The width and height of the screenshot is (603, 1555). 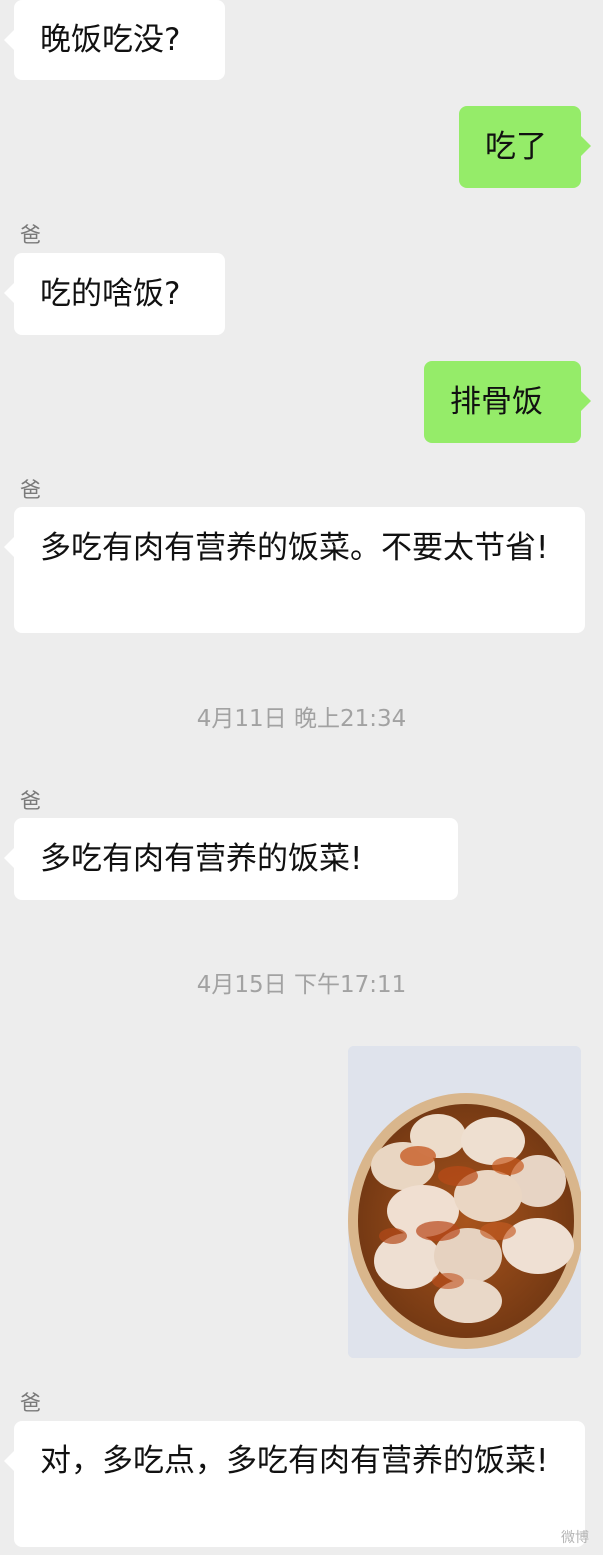 I want to click on incoming-message-bubble: 晚饭吃没?, so click(x=114, y=40).